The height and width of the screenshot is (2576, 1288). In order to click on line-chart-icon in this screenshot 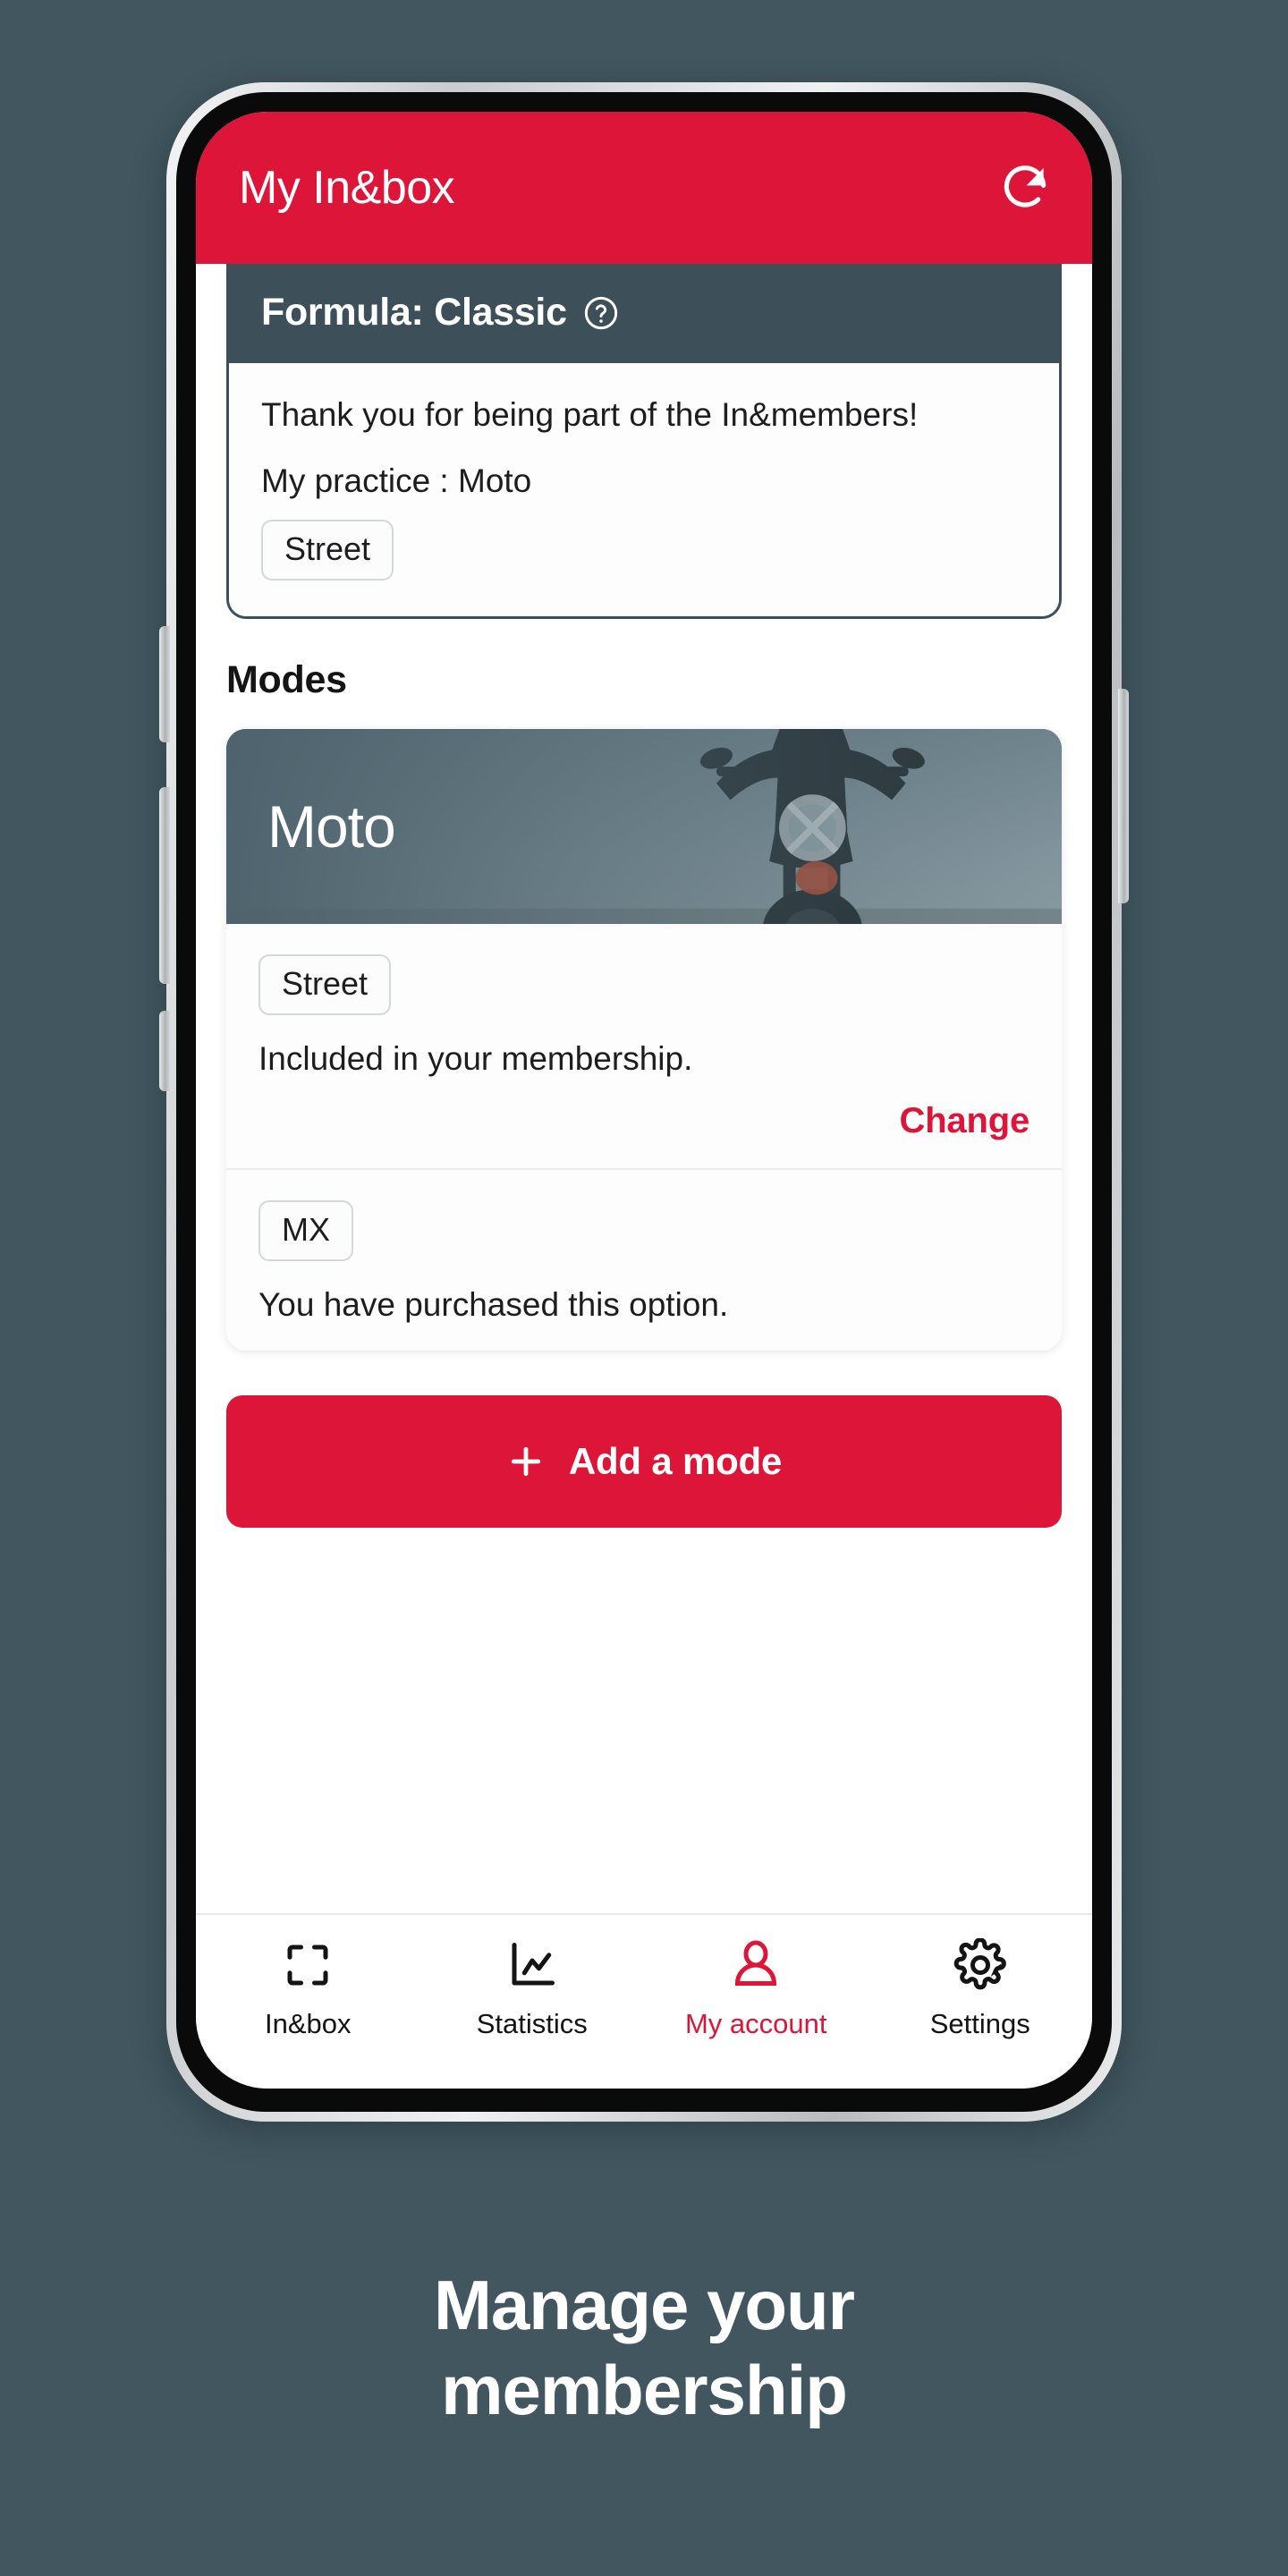, I will do `click(533, 1964)`.